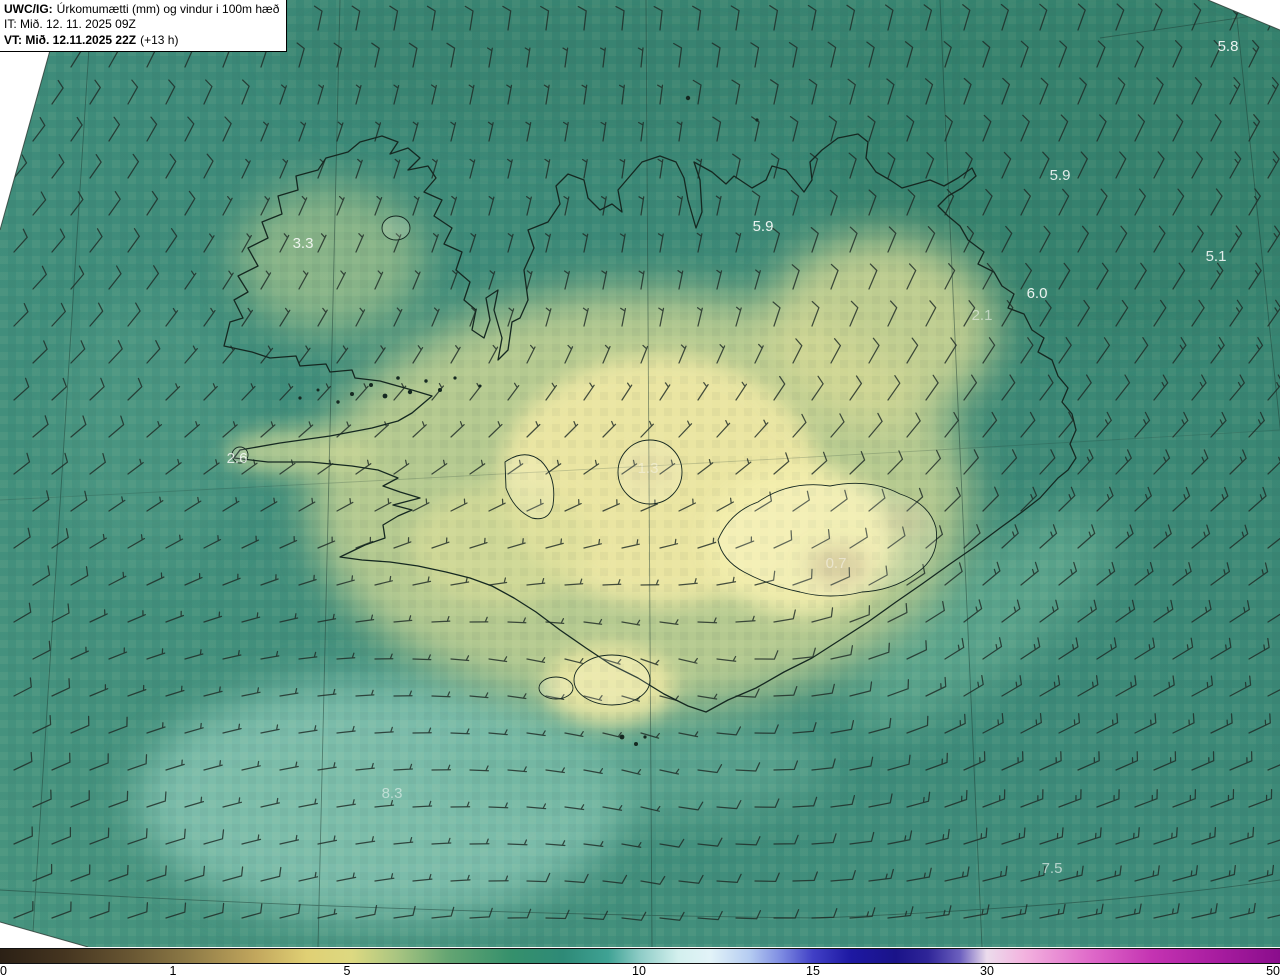  Describe the element at coordinates (836, 563) in the screenshot. I see `precip-value-label: 0.7` at that location.